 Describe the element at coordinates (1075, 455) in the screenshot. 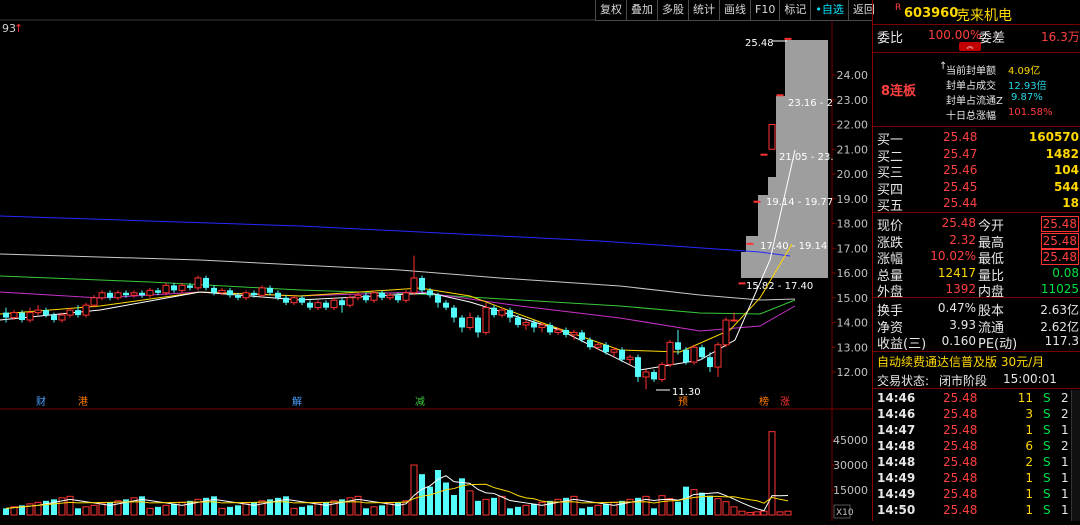

I see `tick-scrollbar` at that location.